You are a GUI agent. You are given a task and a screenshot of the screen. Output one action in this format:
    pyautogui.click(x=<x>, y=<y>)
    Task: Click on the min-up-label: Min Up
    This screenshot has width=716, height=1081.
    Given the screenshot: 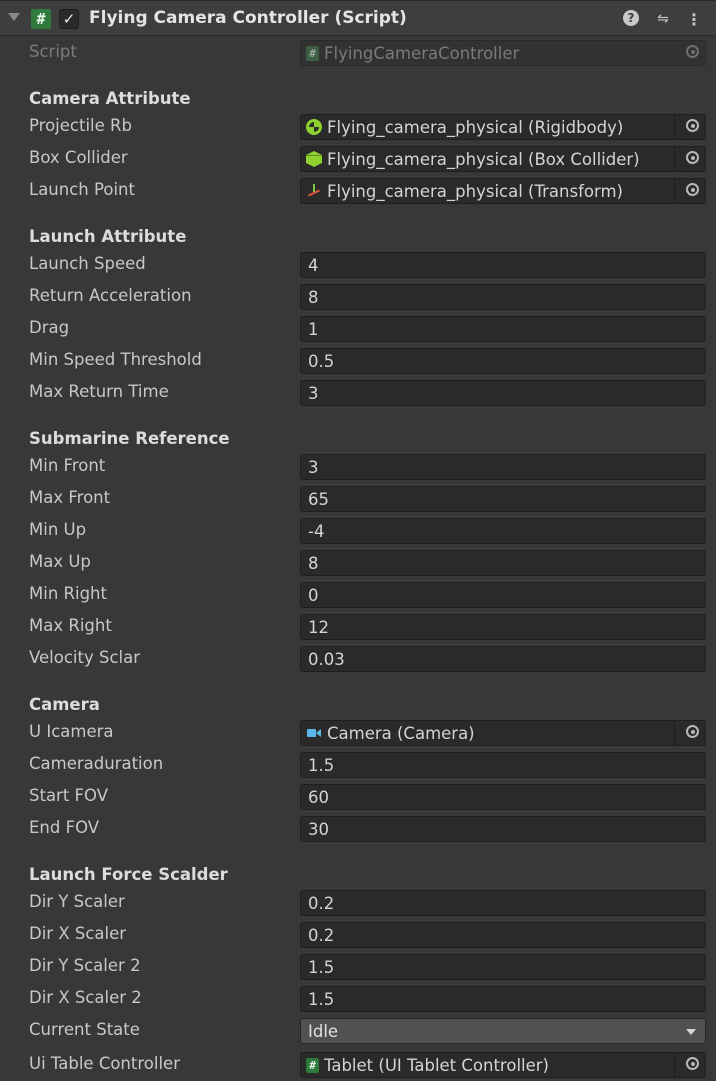 What is the action you would take?
    pyautogui.click(x=58, y=529)
    